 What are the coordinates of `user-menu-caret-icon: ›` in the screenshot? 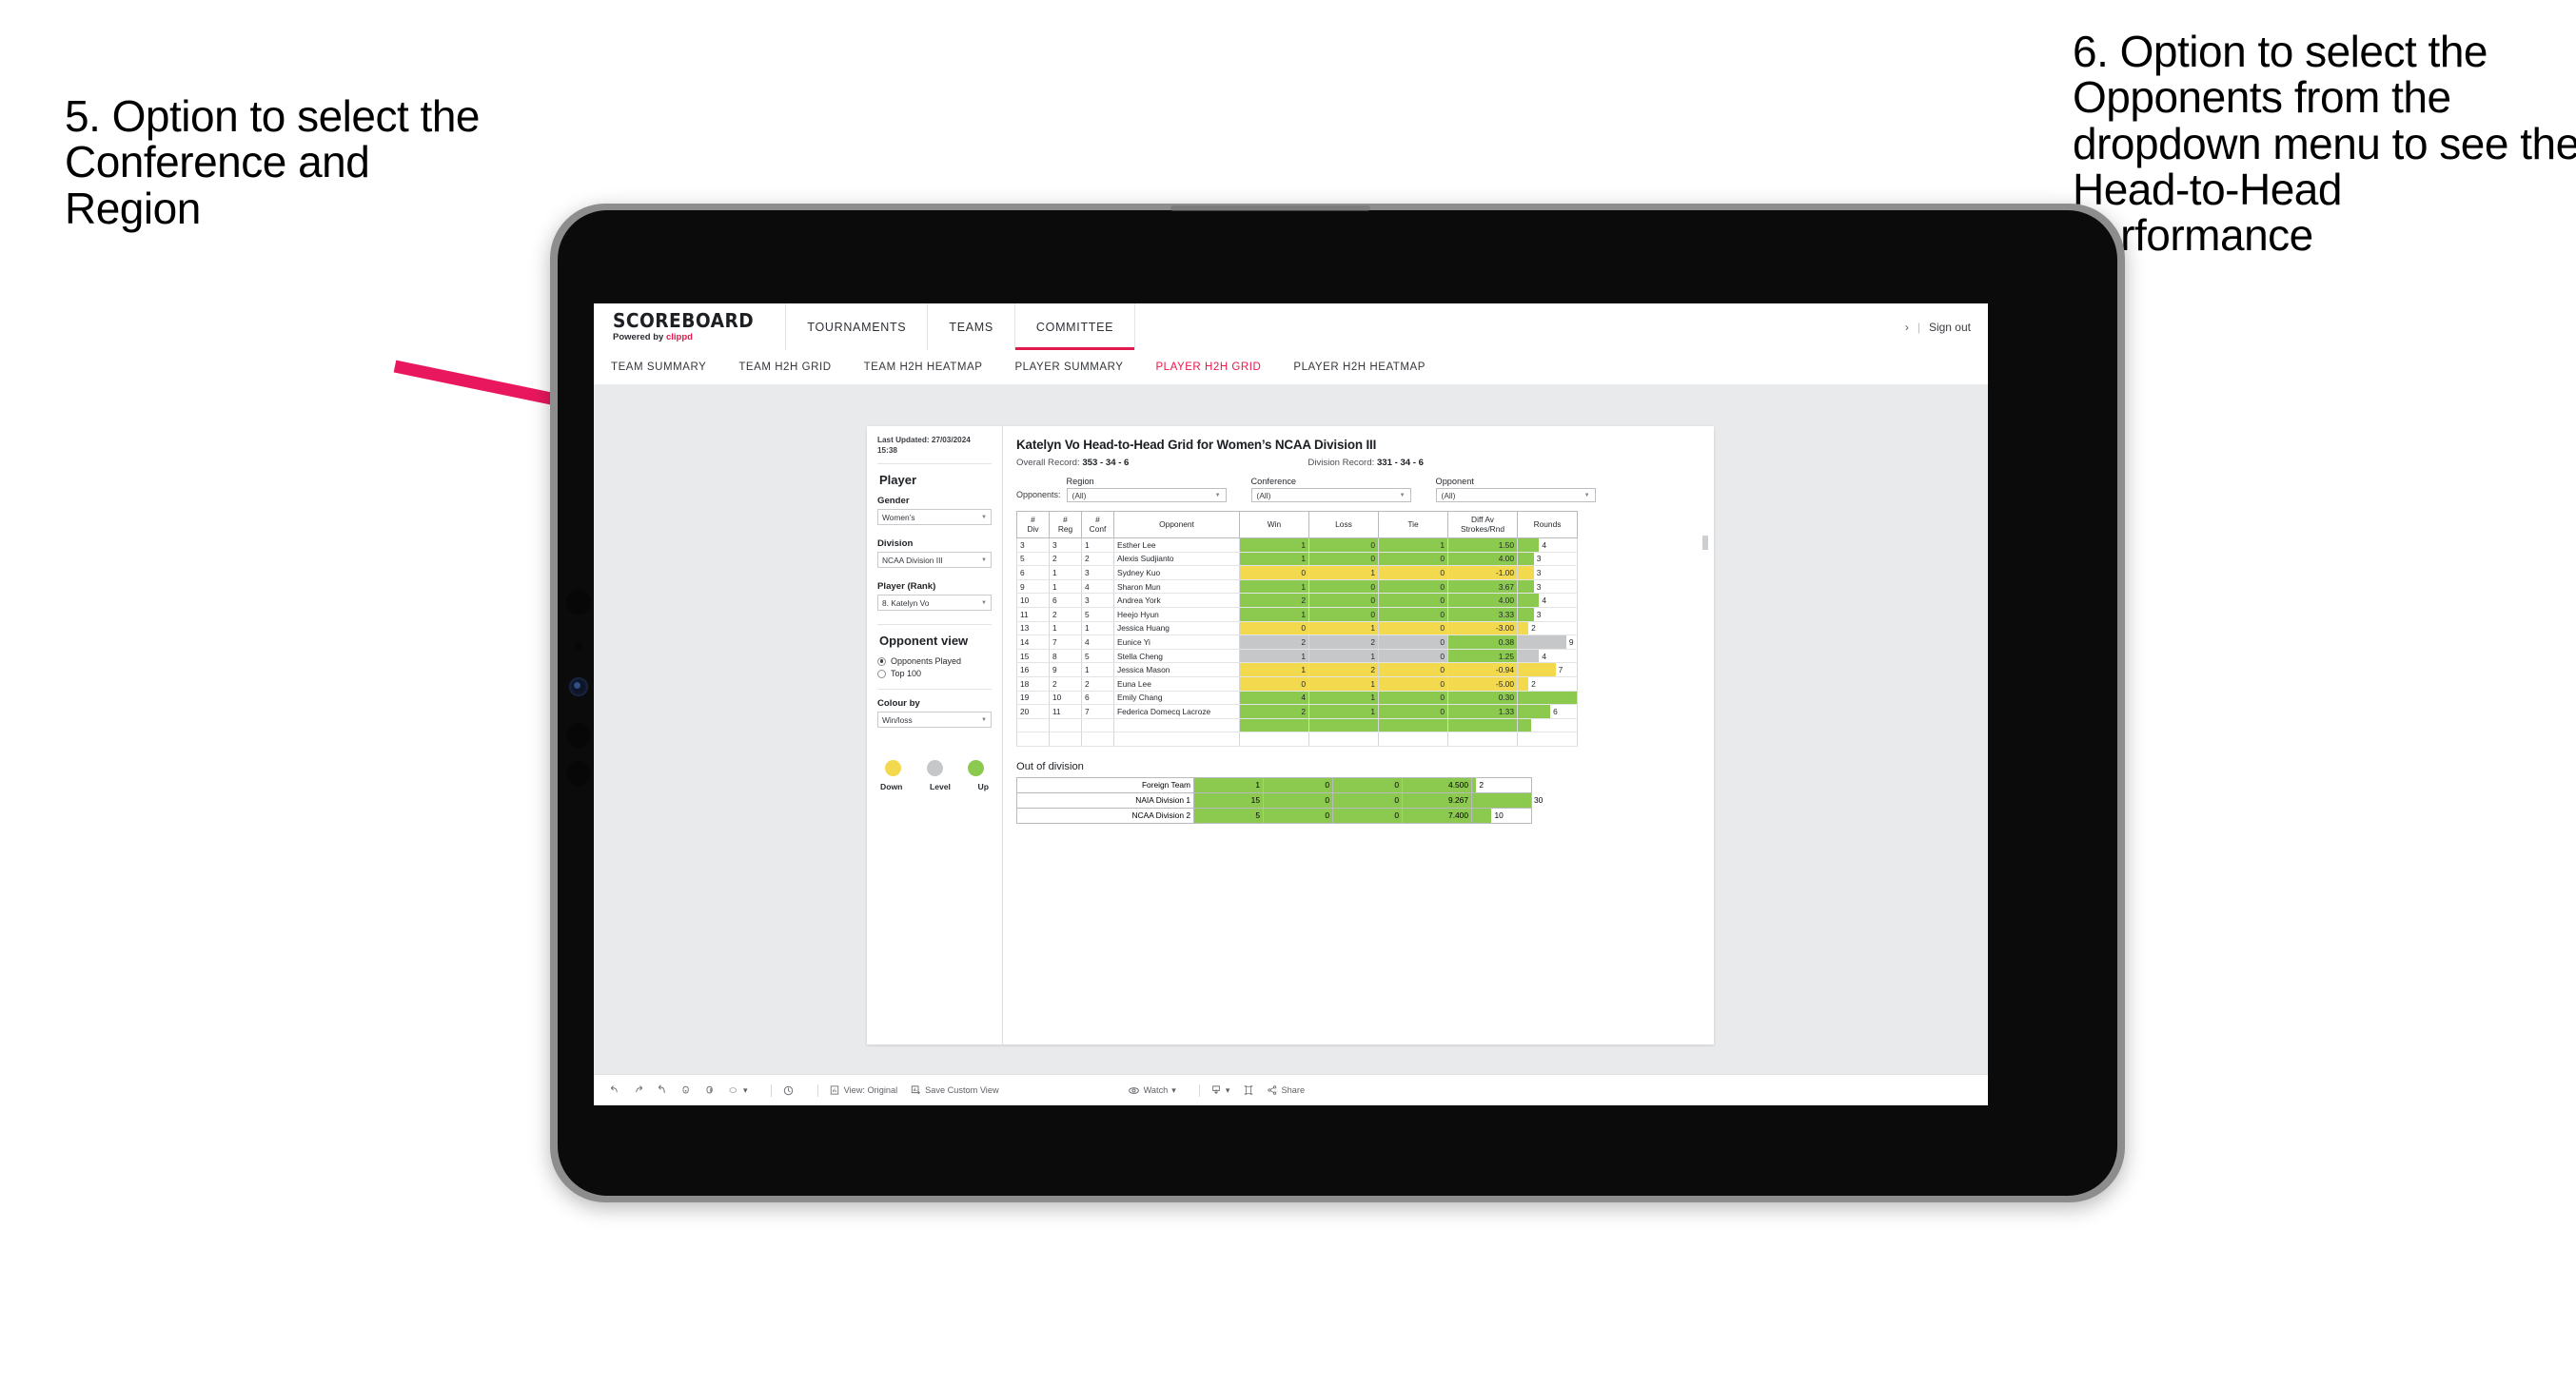 It's located at (1907, 327).